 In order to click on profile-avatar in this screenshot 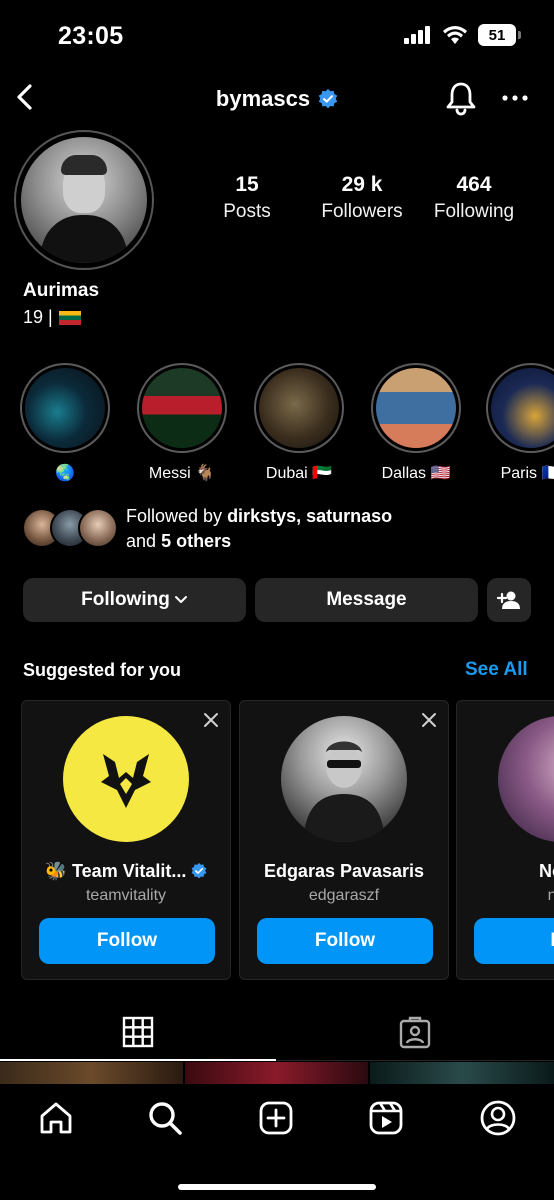, I will do `click(84, 200)`.